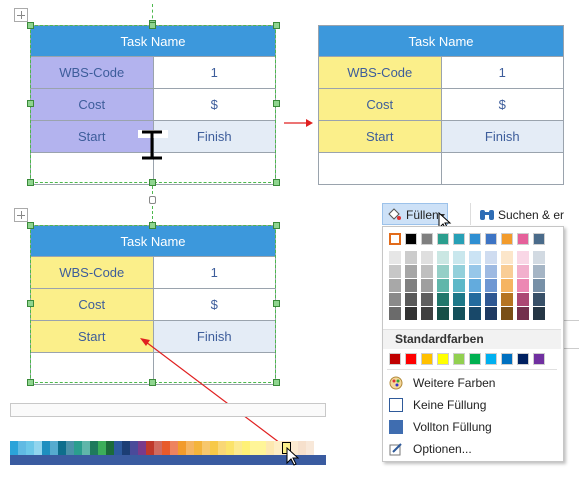 The image size is (579, 477). What do you see at coordinates (168, 410) in the screenshot?
I see `horizontal-scrollbar` at bounding box center [168, 410].